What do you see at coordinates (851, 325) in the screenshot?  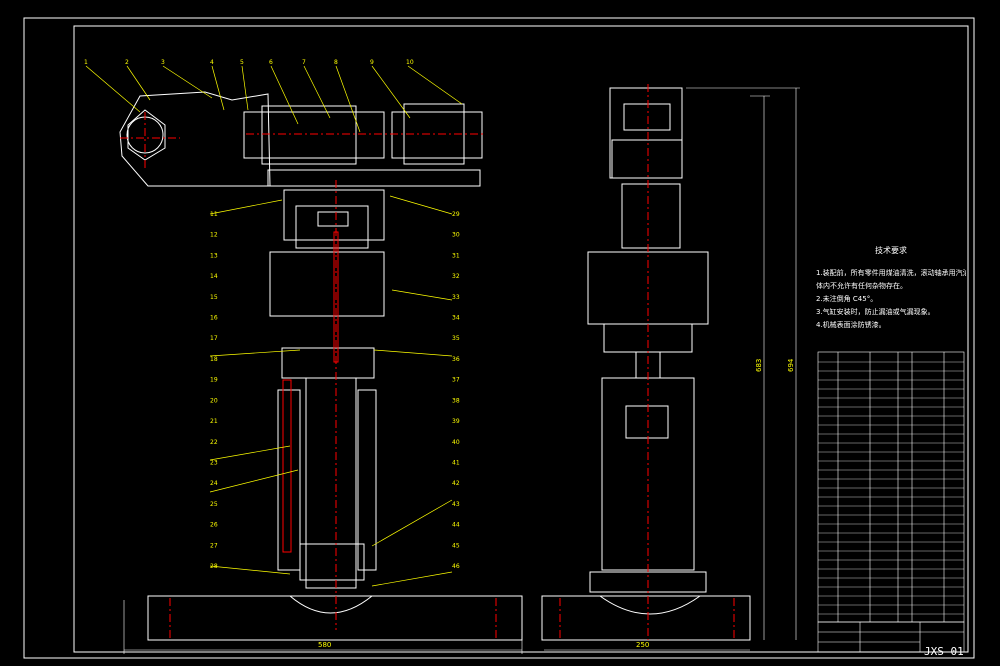 I see `requirement-line: 4.机械表面涂防锈漆。` at bounding box center [851, 325].